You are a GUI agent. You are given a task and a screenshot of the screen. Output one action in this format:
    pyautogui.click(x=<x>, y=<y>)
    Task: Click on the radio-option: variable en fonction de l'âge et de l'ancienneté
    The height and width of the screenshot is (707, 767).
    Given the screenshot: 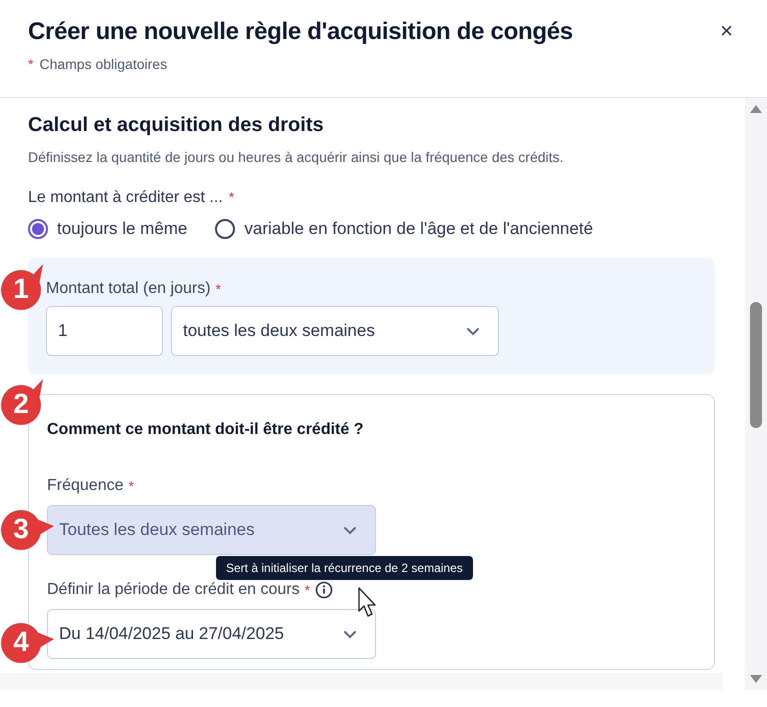 What is the action you would take?
    pyautogui.click(x=404, y=229)
    